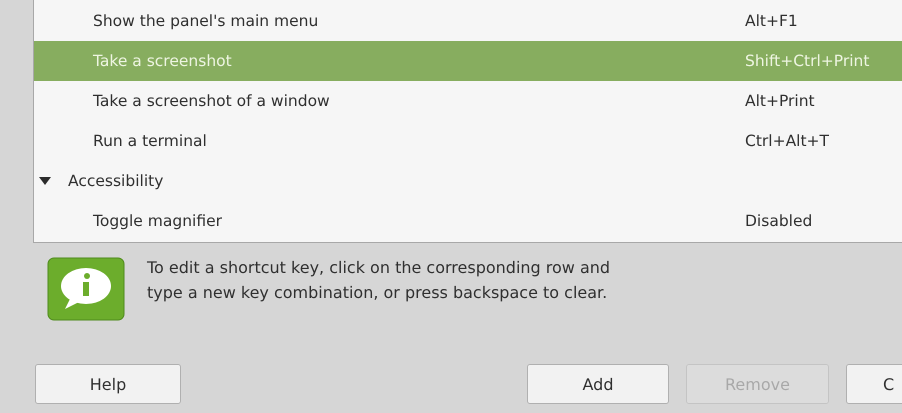  I want to click on shortcut-keys: Ctrl+Alt+T, so click(787, 141).